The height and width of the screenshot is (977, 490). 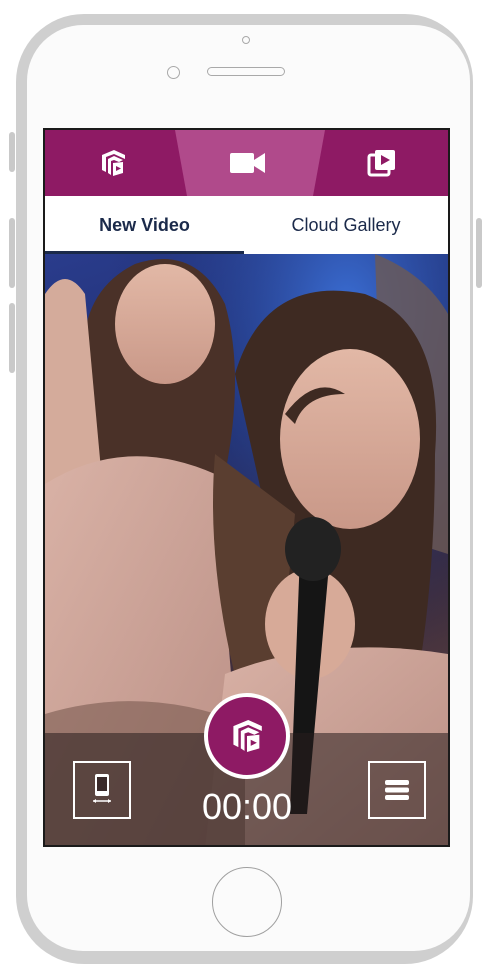 I want to click on tab-gallery, so click(x=381, y=163).